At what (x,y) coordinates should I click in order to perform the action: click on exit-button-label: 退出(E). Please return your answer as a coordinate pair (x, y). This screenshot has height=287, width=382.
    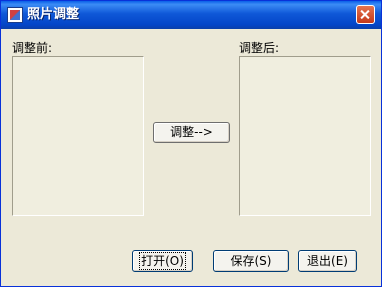
    Looking at the image, I should click on (327, 260).